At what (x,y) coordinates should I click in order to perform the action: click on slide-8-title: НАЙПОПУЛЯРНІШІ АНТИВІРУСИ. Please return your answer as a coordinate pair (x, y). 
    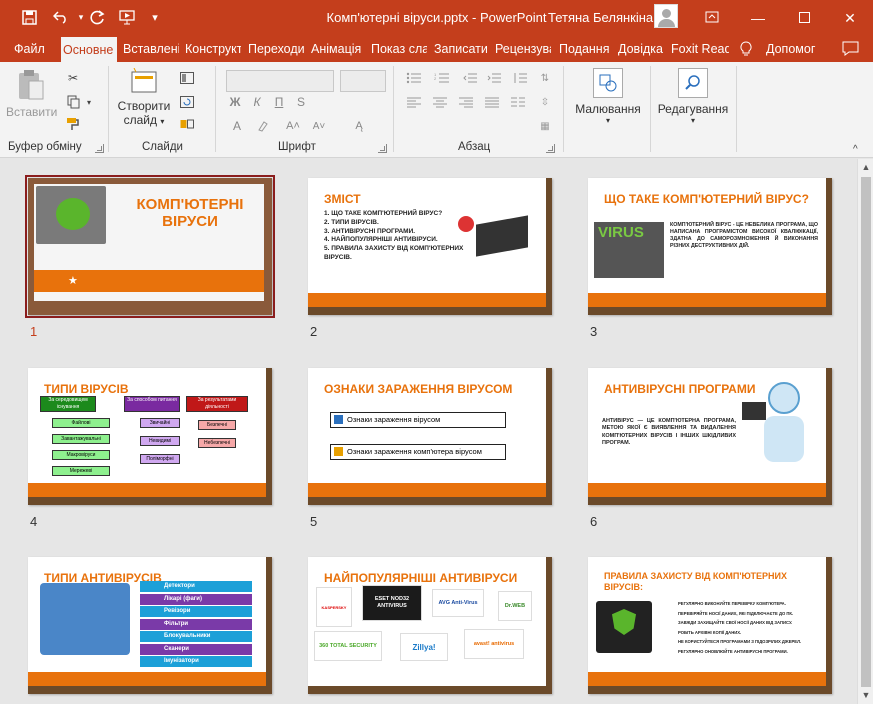
    Looking at the image, I should click on (421, 578).